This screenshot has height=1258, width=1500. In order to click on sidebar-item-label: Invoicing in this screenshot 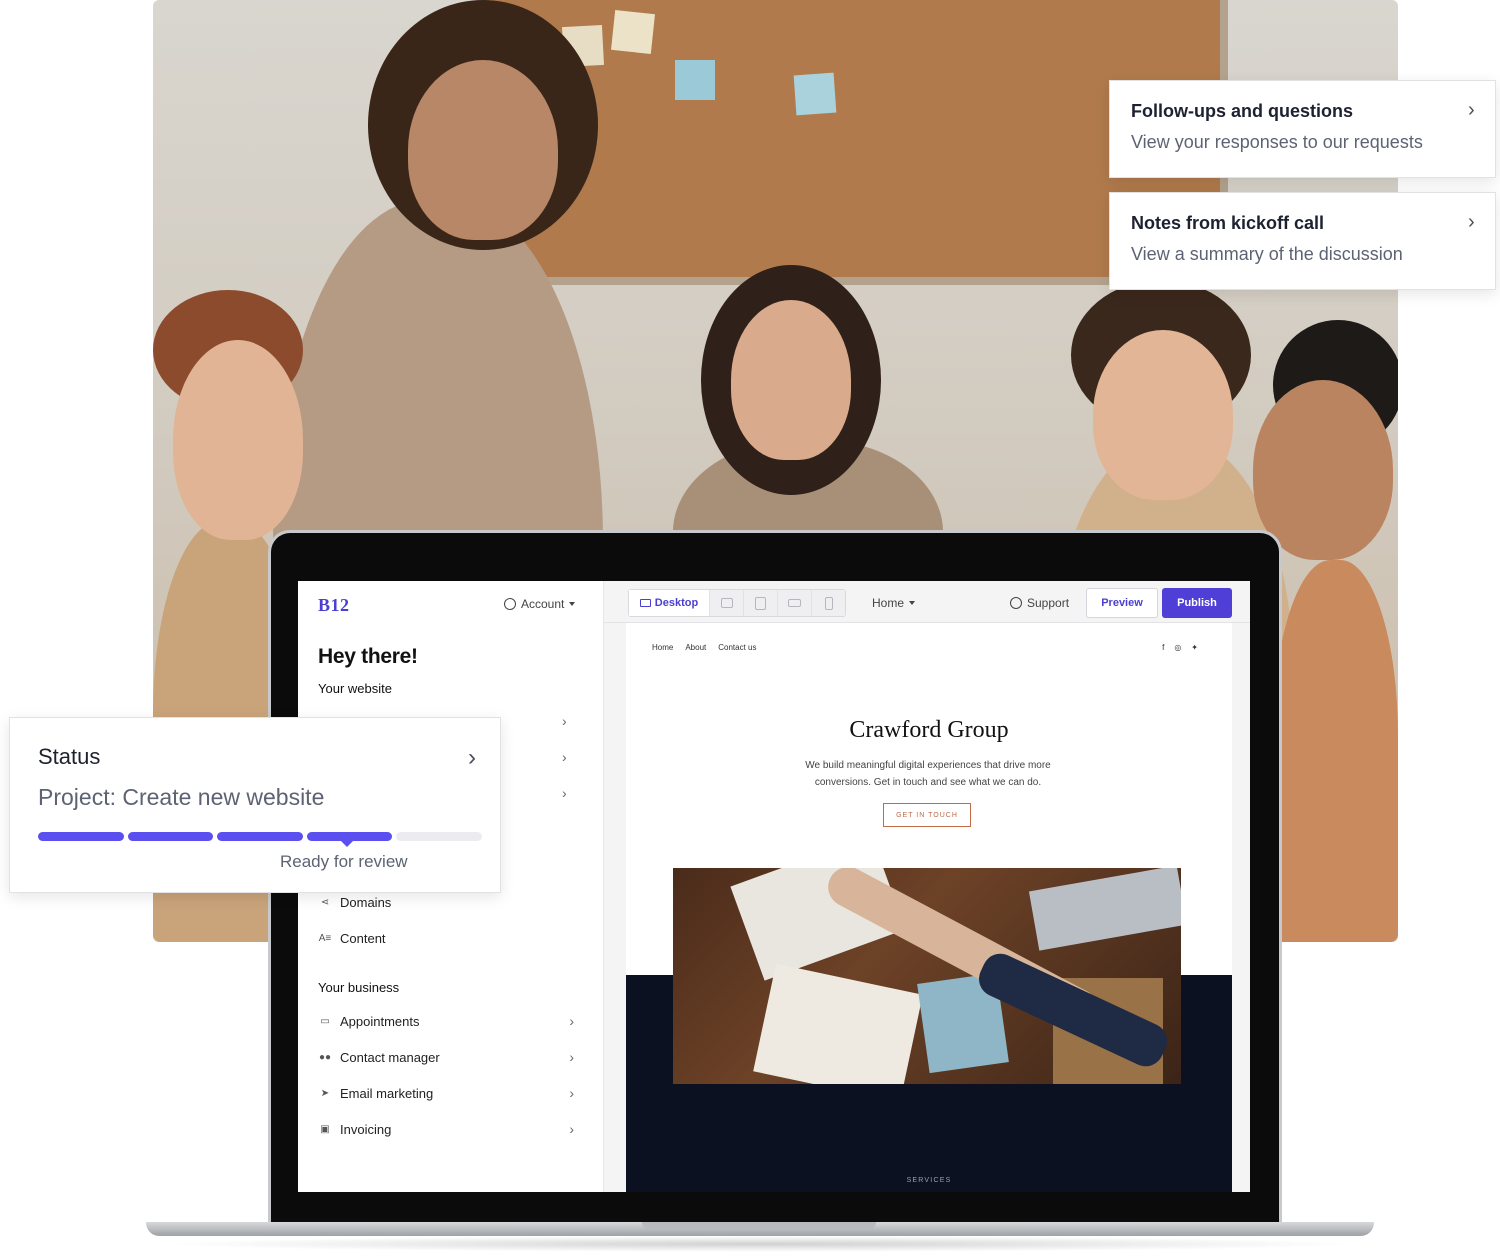, I will do `click(366, 1129)`.